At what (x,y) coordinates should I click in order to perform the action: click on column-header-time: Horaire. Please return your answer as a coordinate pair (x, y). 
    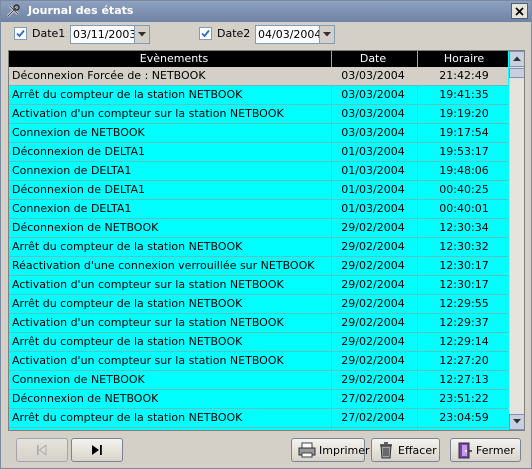
    Looking at the image, I should click on (464, 58).